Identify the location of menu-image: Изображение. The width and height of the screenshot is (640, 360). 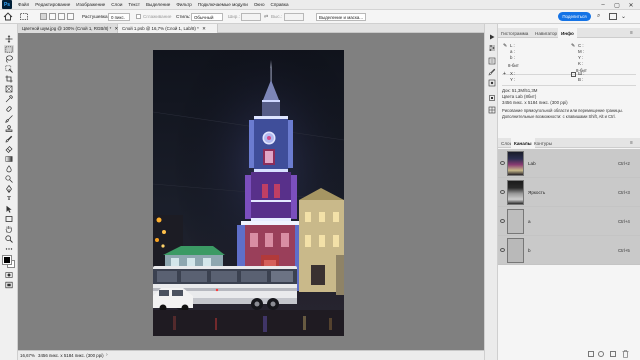
(90, 4).